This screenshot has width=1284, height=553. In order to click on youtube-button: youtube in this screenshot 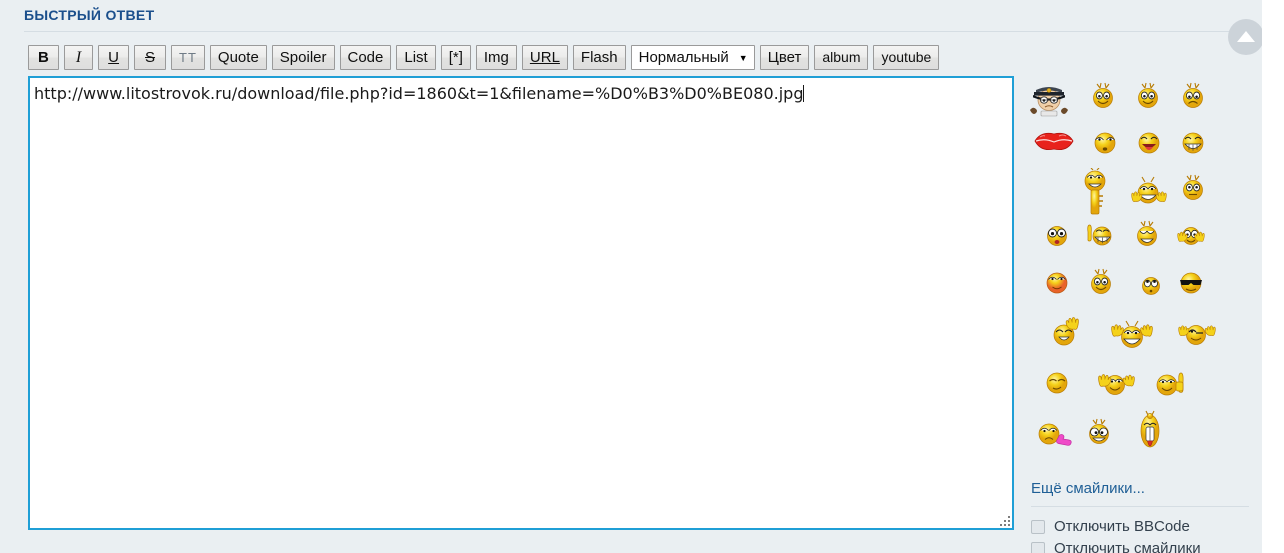, I will do `click(906, 57)`.